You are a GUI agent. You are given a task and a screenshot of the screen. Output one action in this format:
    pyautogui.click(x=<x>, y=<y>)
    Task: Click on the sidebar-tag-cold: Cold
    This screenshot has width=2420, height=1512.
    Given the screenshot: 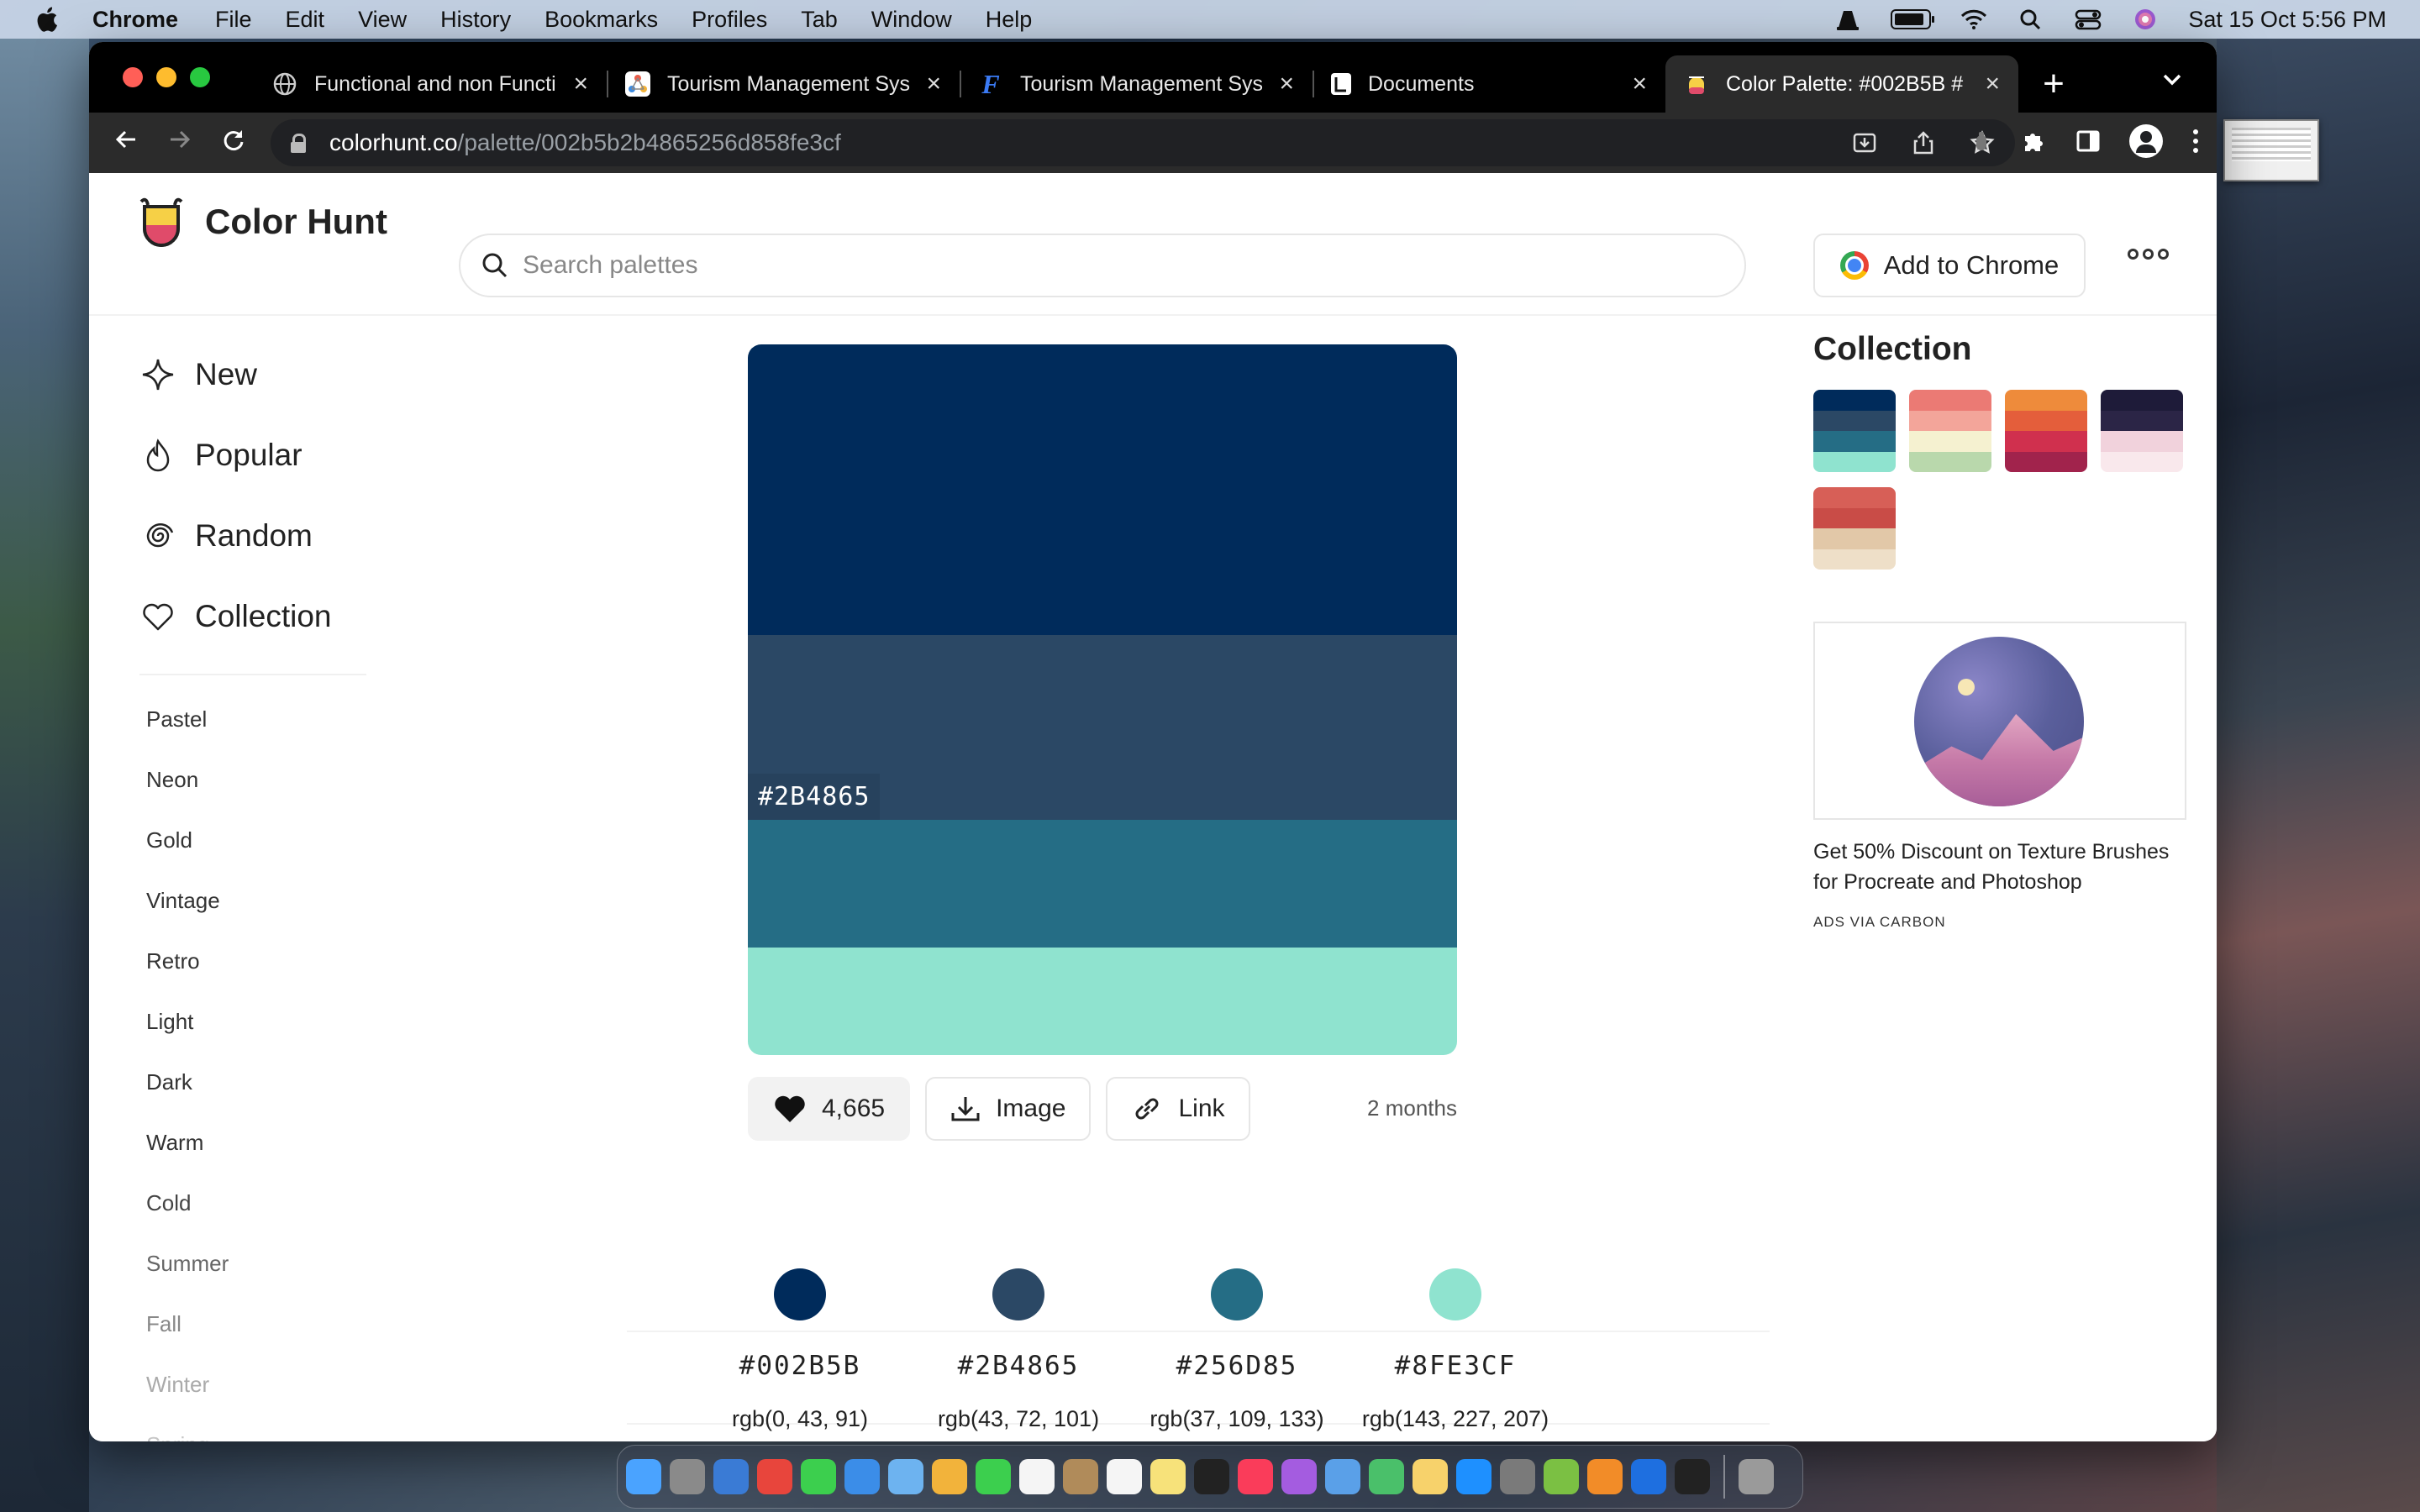 What is the action you would take?
    pyautogui.click(x=265, y=1203)
    